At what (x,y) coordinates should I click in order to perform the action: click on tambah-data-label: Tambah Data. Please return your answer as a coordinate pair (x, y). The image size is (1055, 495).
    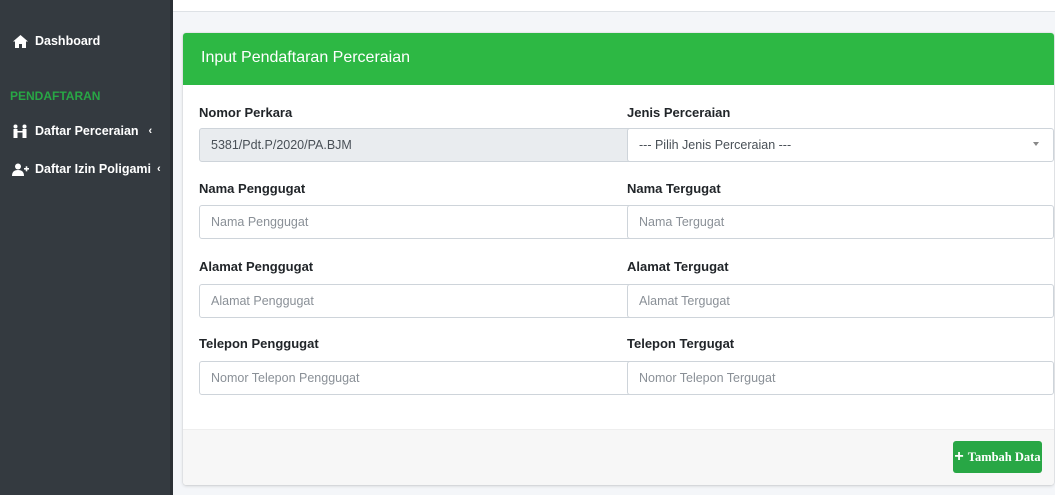
    Looking at the image, I should click on (1004, 456).